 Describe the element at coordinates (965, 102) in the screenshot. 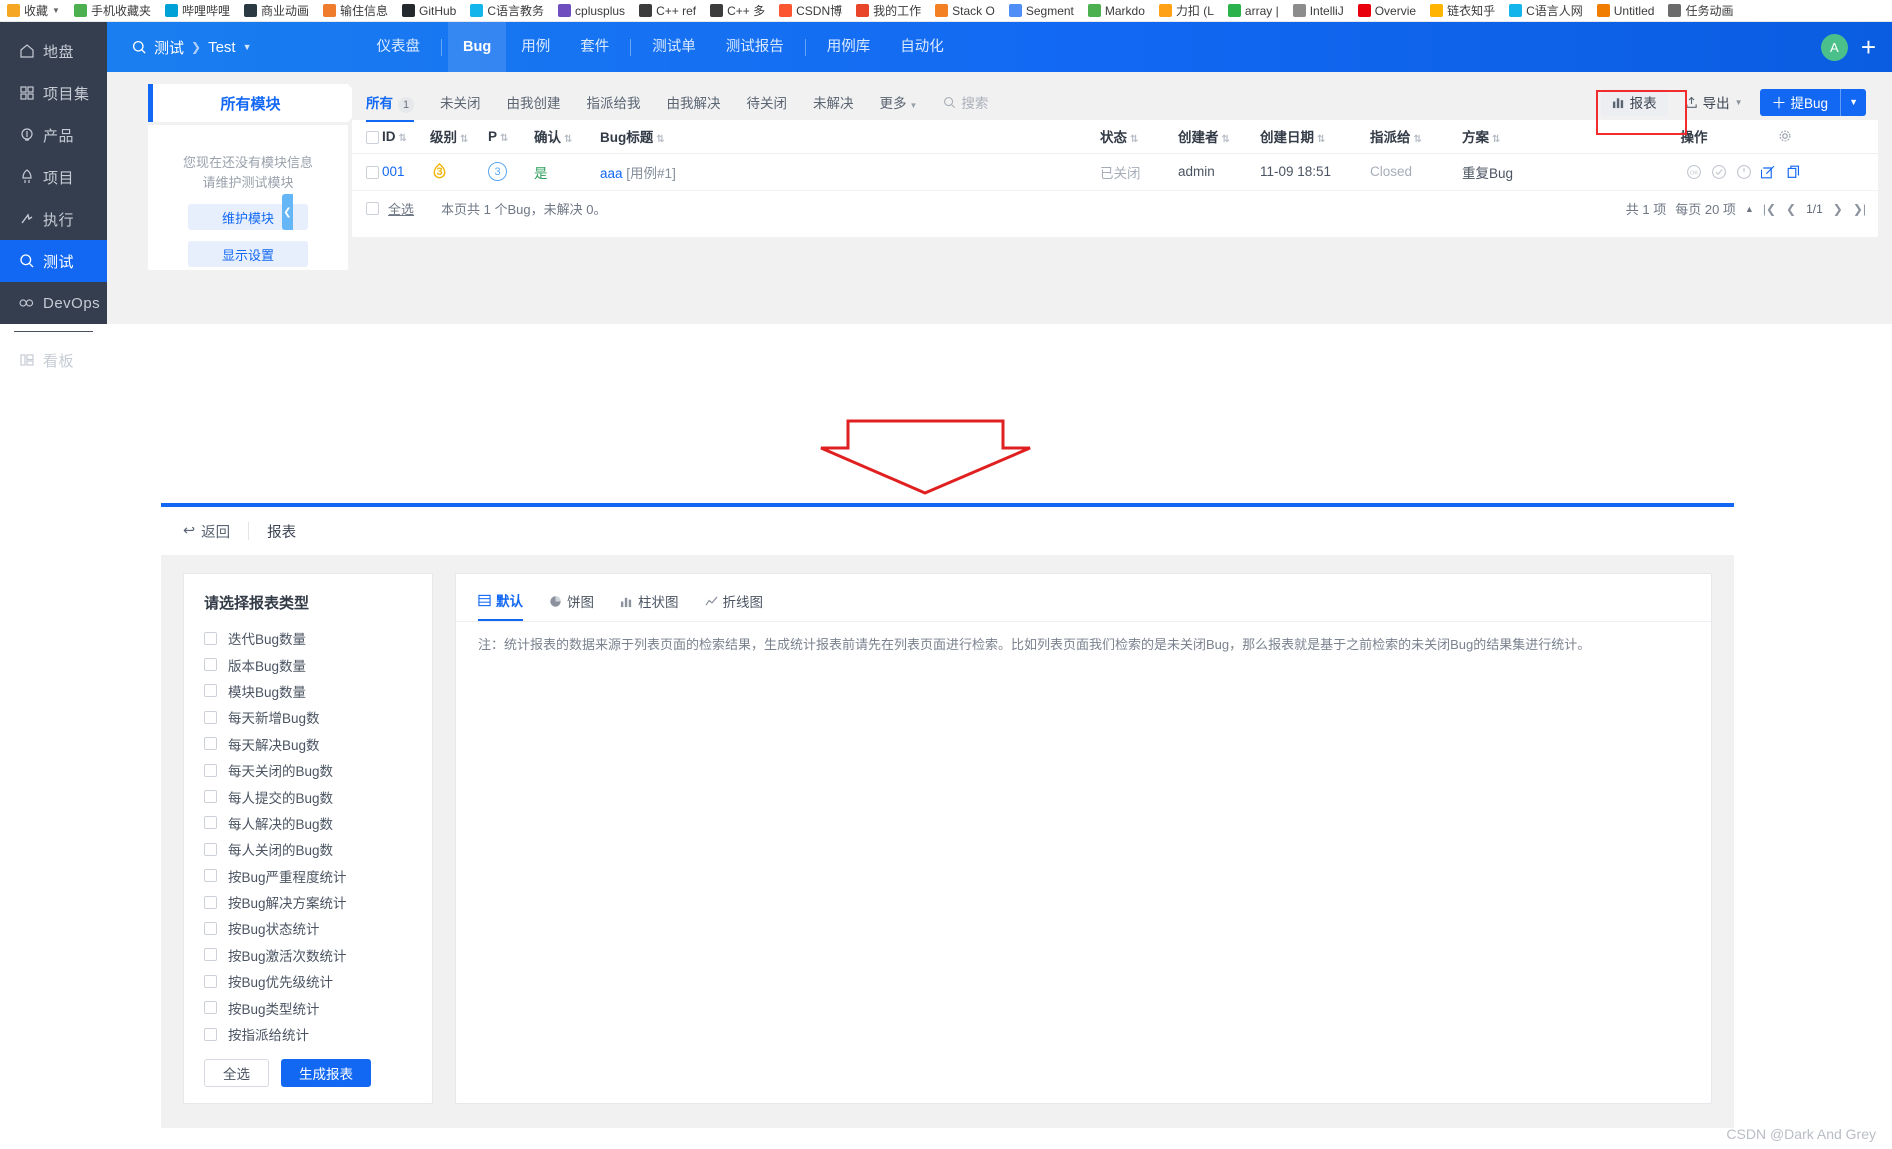

I see `search-input: 搜索` at that location.